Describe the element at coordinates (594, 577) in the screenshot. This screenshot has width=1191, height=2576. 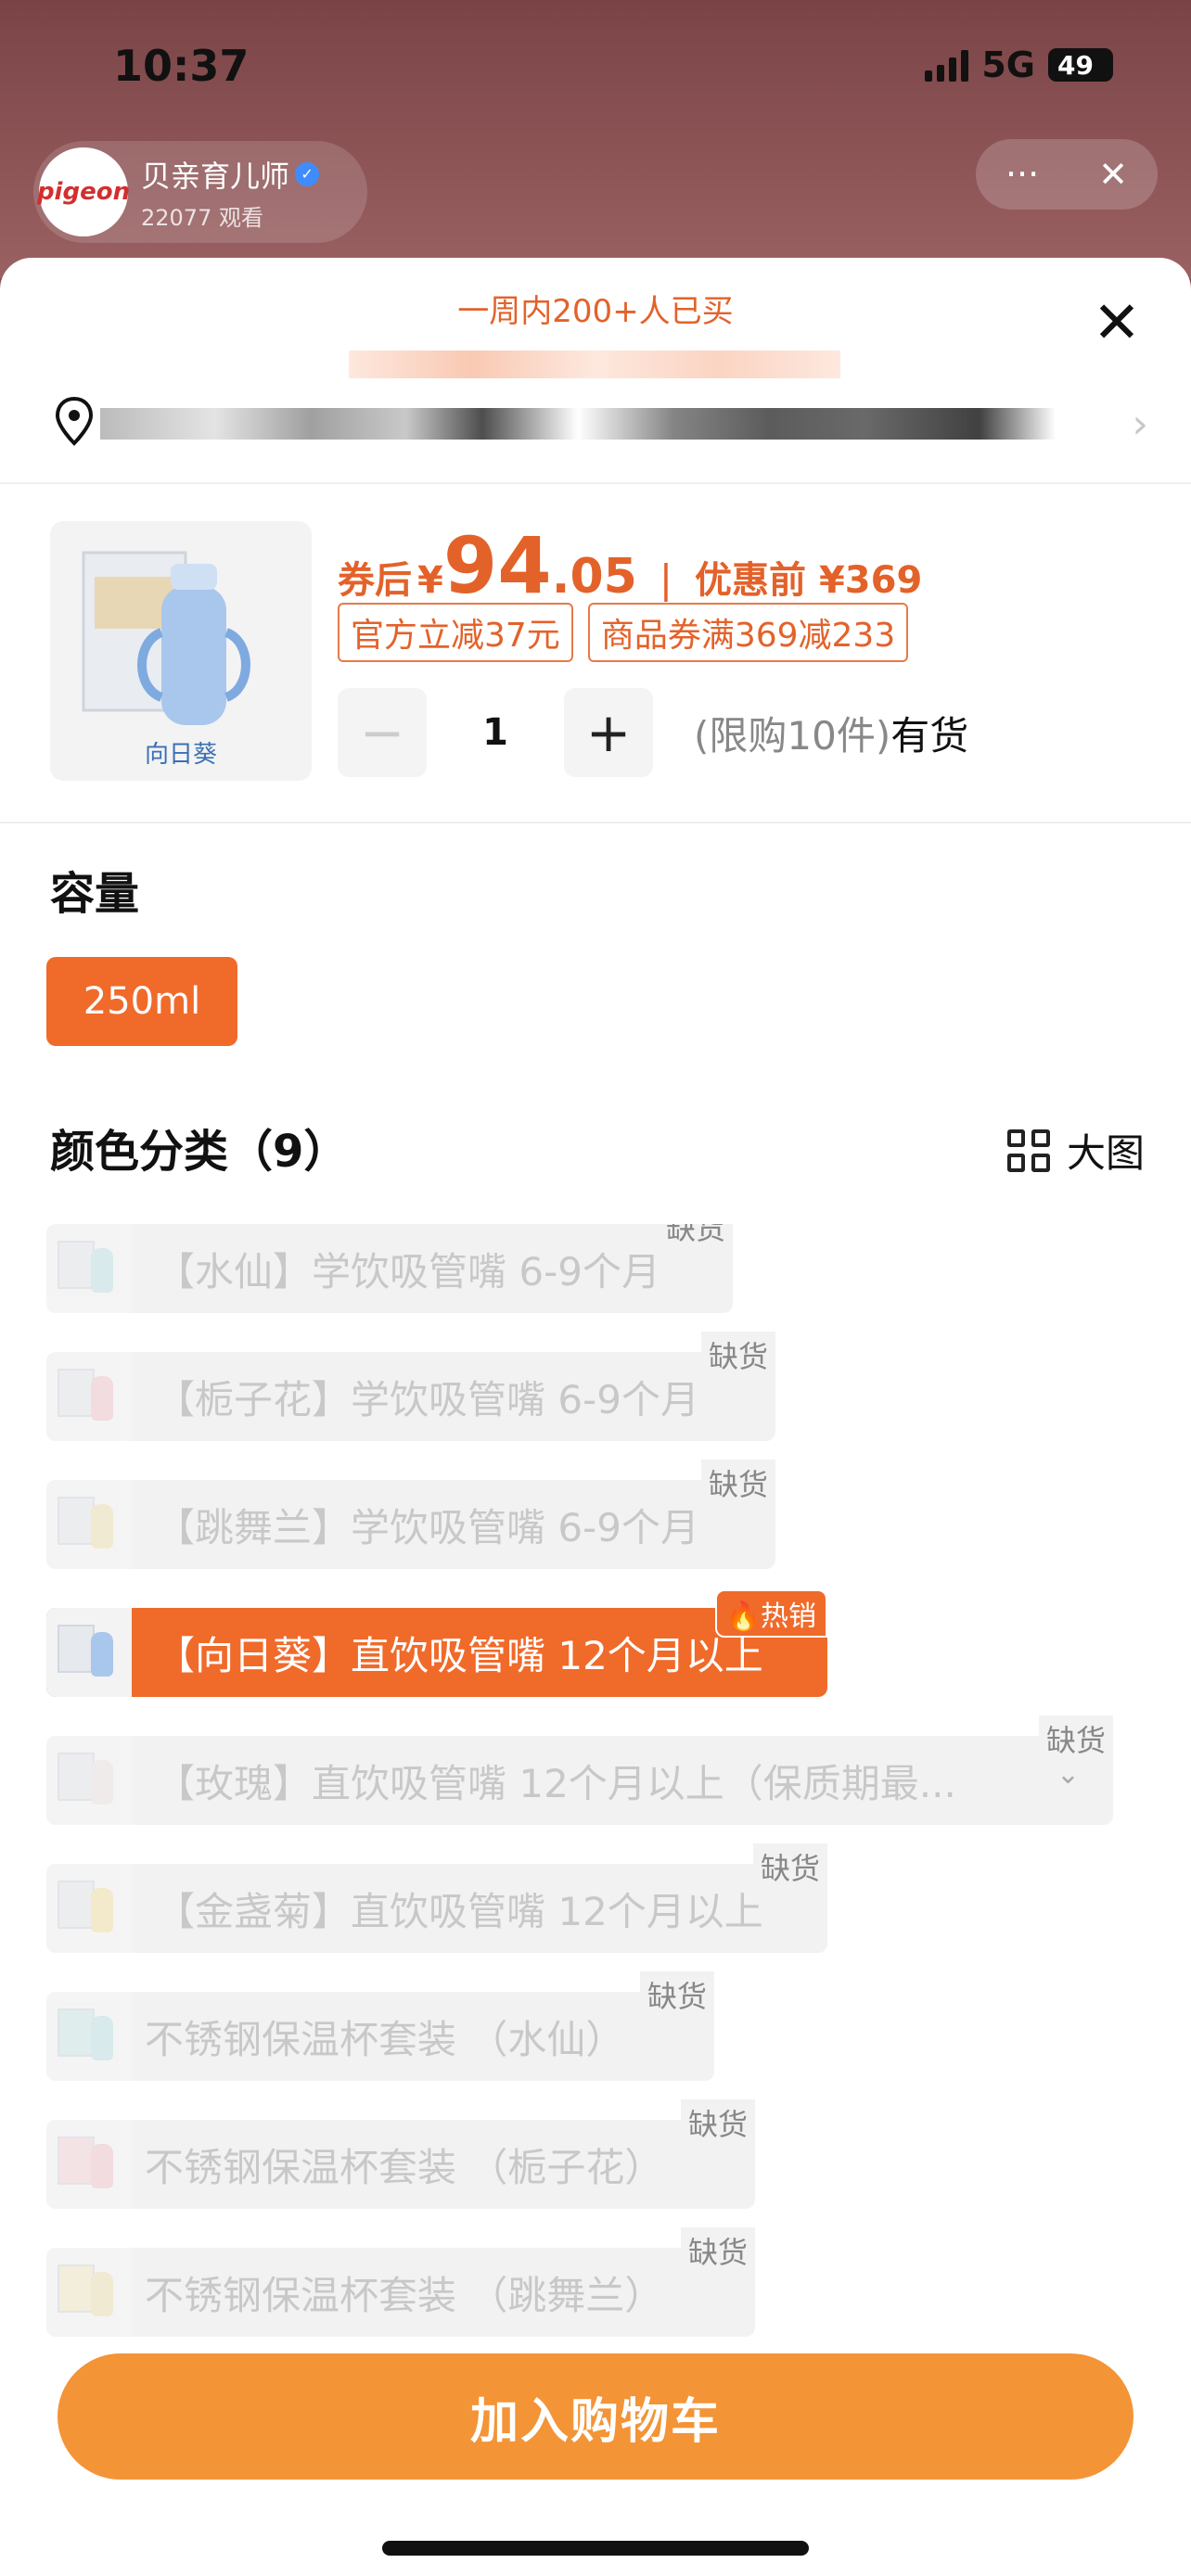
I see `price-decimal: .05` at that location.